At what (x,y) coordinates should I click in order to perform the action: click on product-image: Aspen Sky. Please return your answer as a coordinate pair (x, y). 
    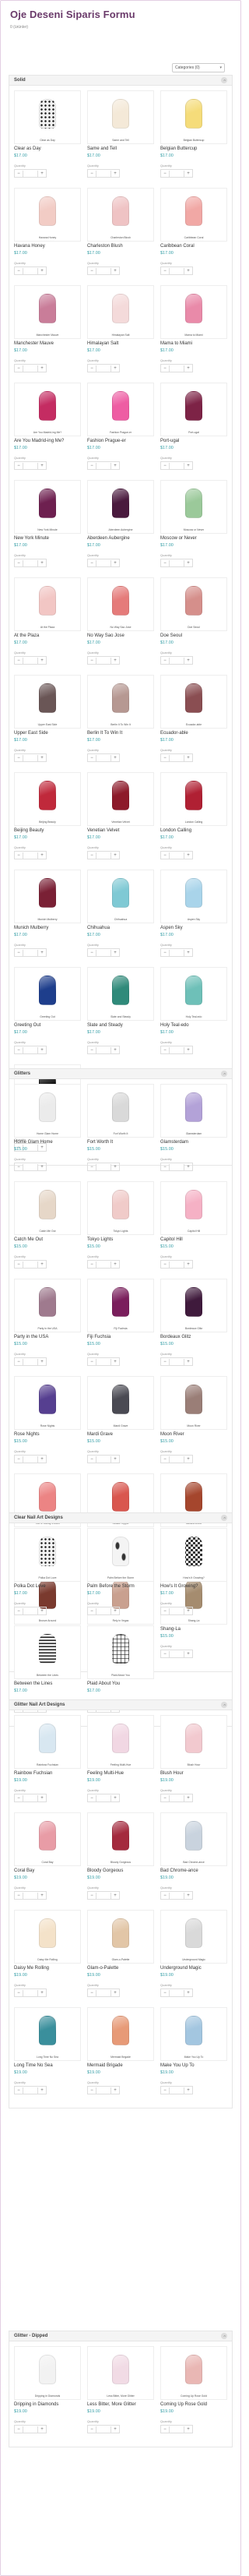
    Looking at the image, I should click on (193, 896).